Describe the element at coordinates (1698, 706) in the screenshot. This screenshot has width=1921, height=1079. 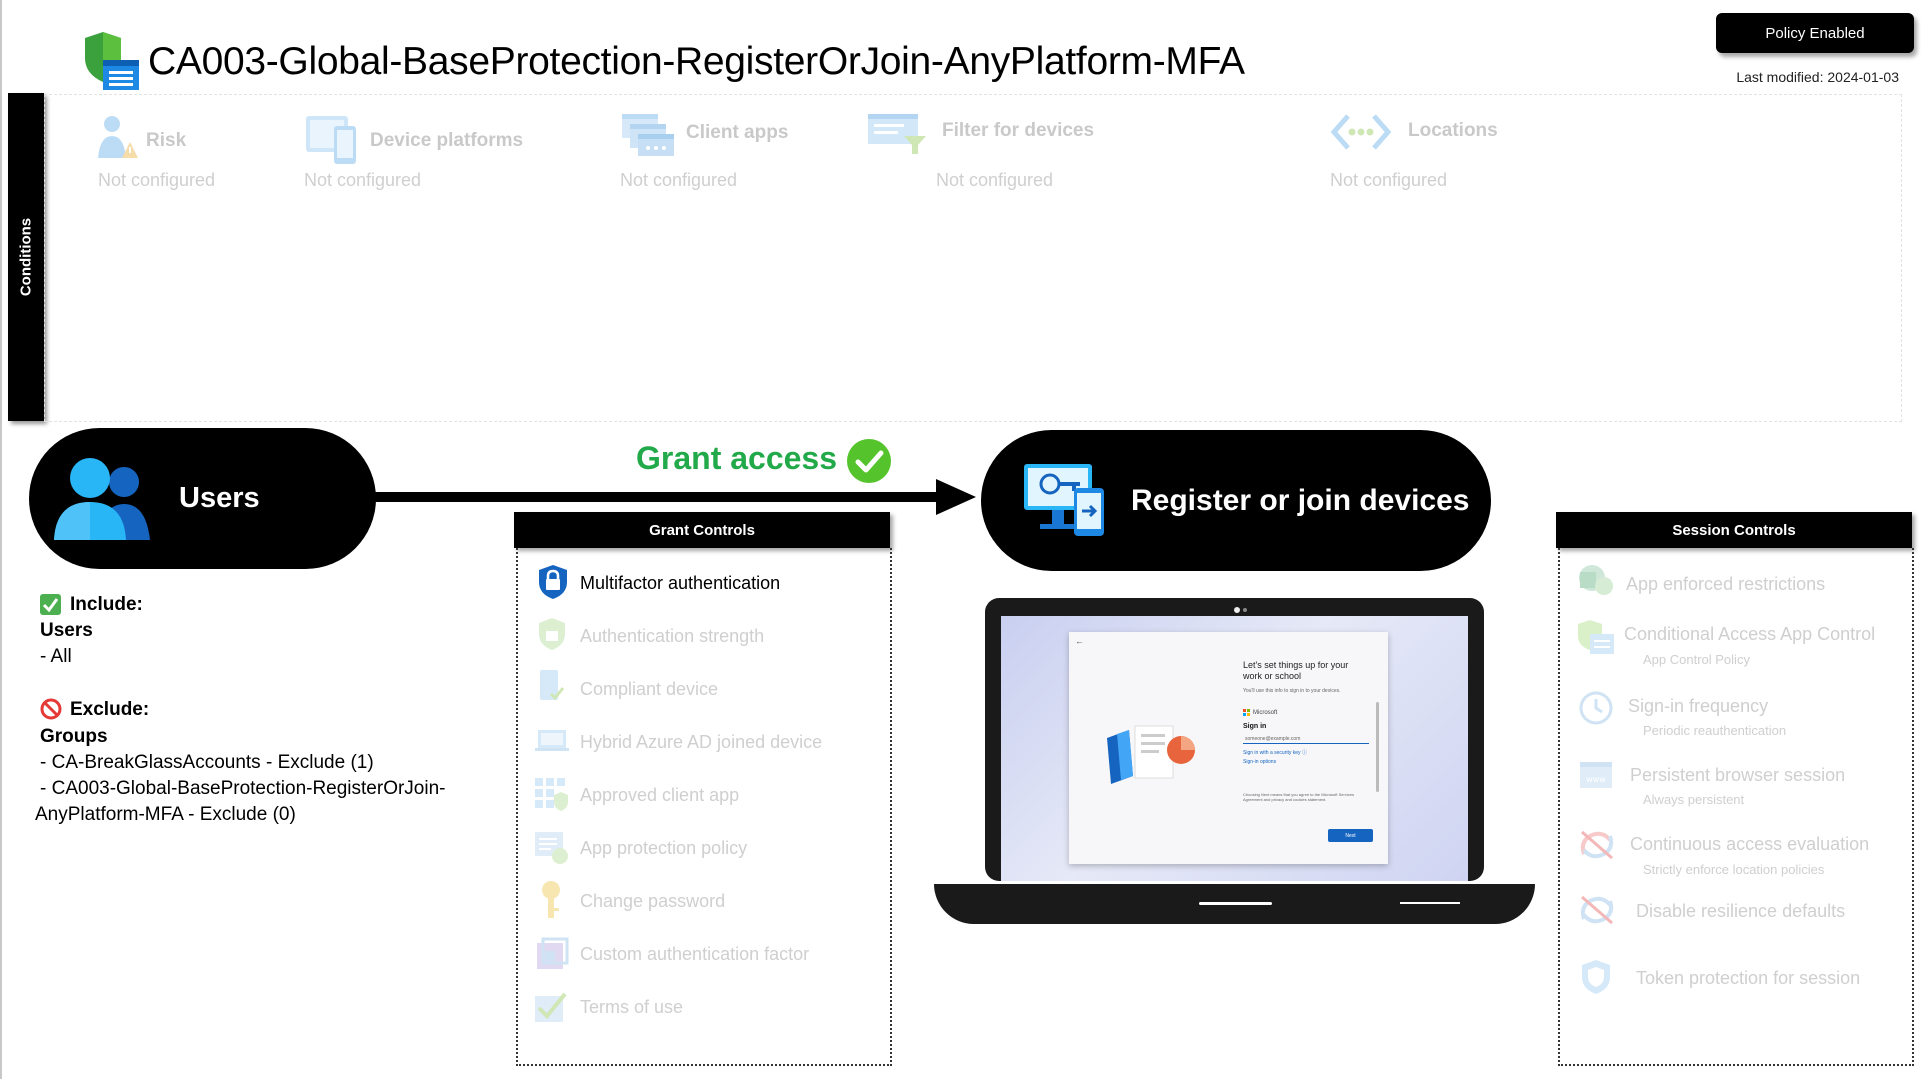
I see `session-item-signin-frequency: Sign-in frequency` at that location.